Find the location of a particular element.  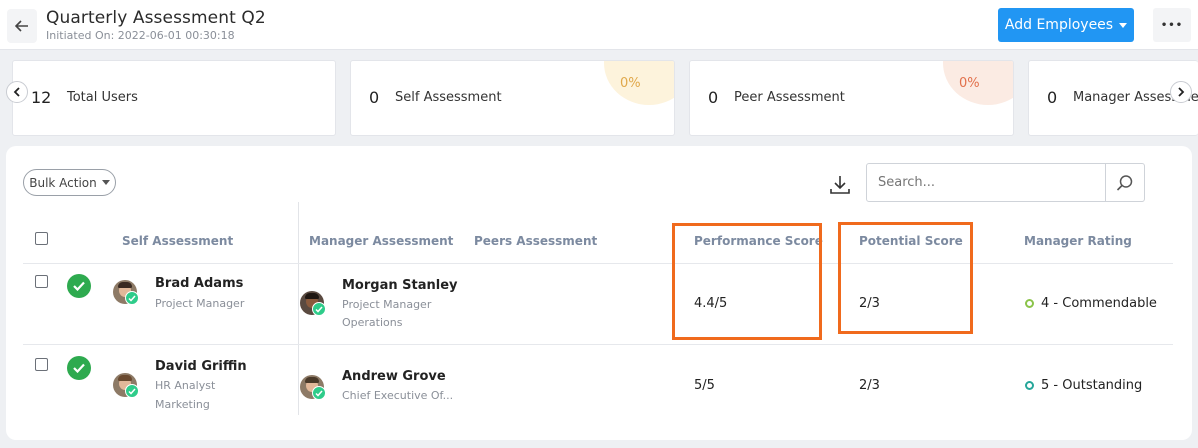

employee-title: HR Analyst is located at coordinates (185, 385).